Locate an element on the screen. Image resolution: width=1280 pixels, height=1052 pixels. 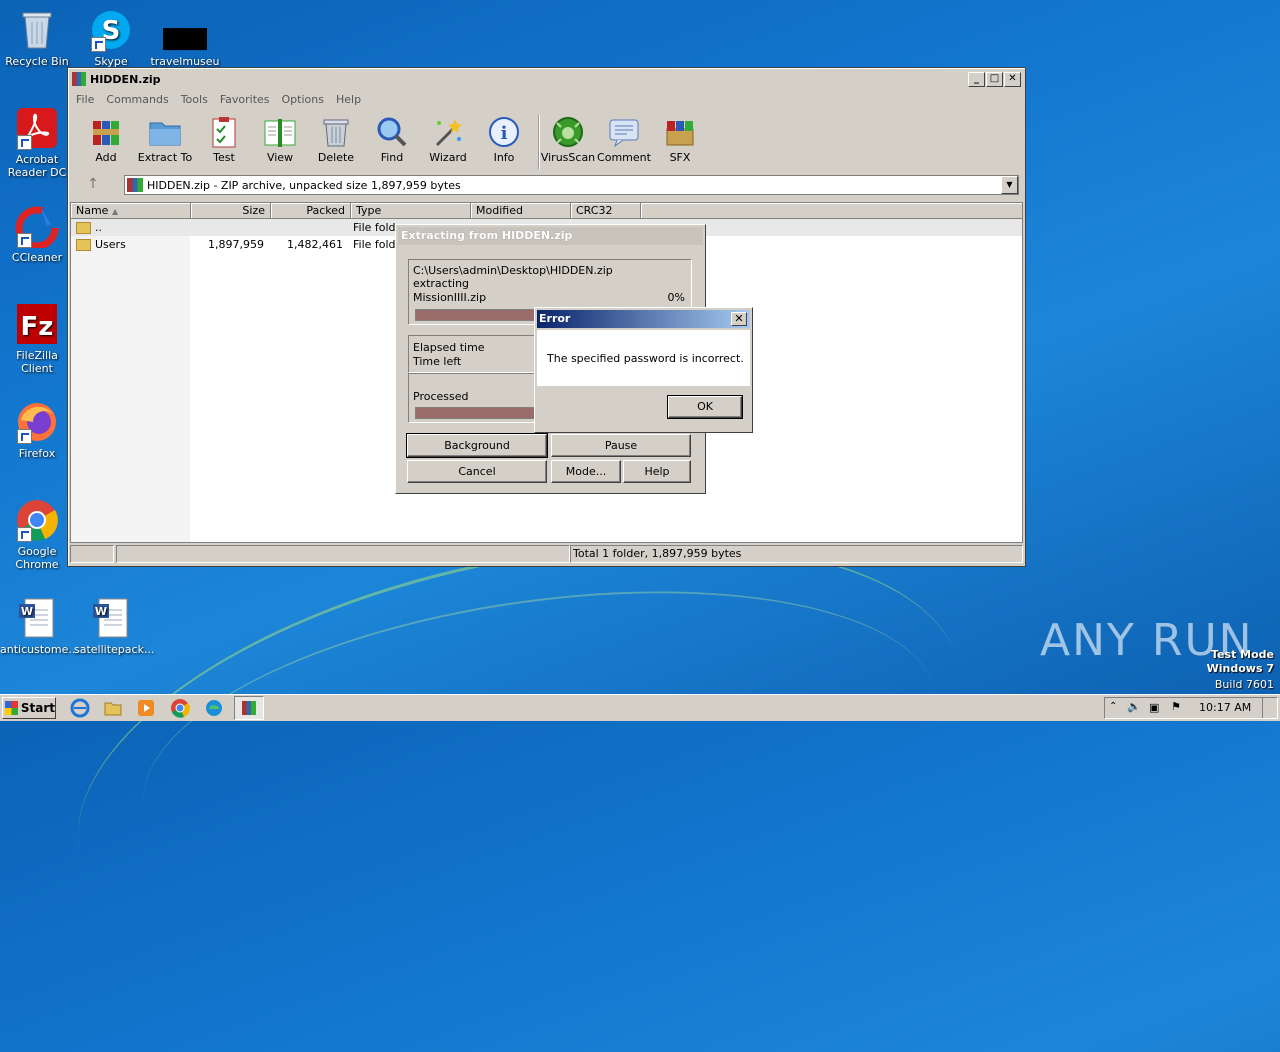
test-button: Test is located at coordinates (224, 137).